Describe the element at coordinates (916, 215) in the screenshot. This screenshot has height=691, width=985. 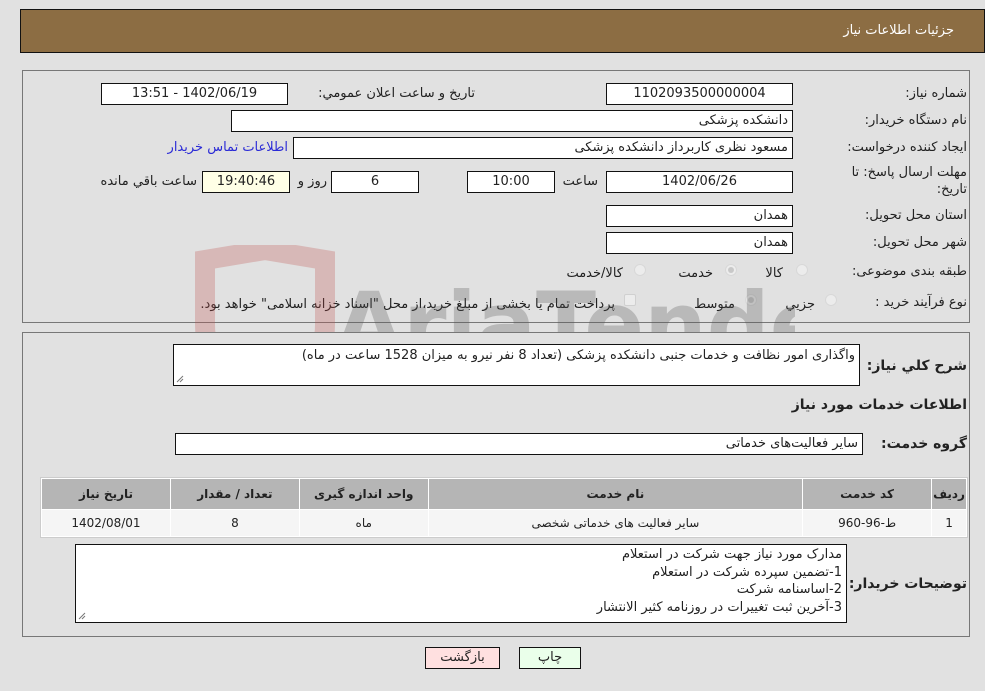
I see `province-label: استان محل تحویل:` at that location.